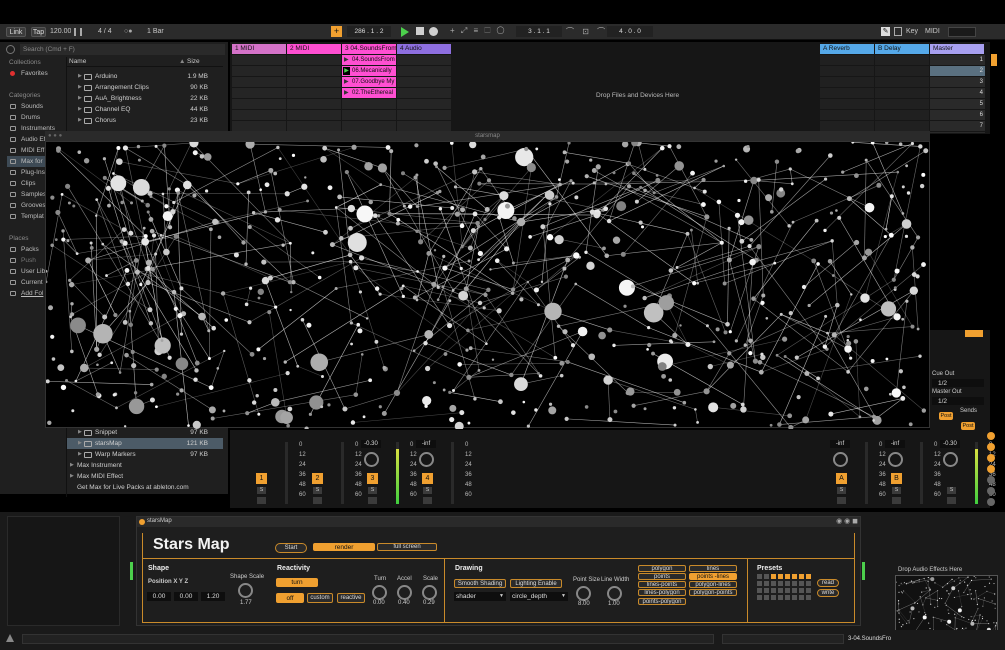 This screenshot has width=1005, height=650. What do you see at coordinates (369, 82) in the screenshot?
I see `clip: ▶ 07.Goodbye My` at bounding box center [369, 82].